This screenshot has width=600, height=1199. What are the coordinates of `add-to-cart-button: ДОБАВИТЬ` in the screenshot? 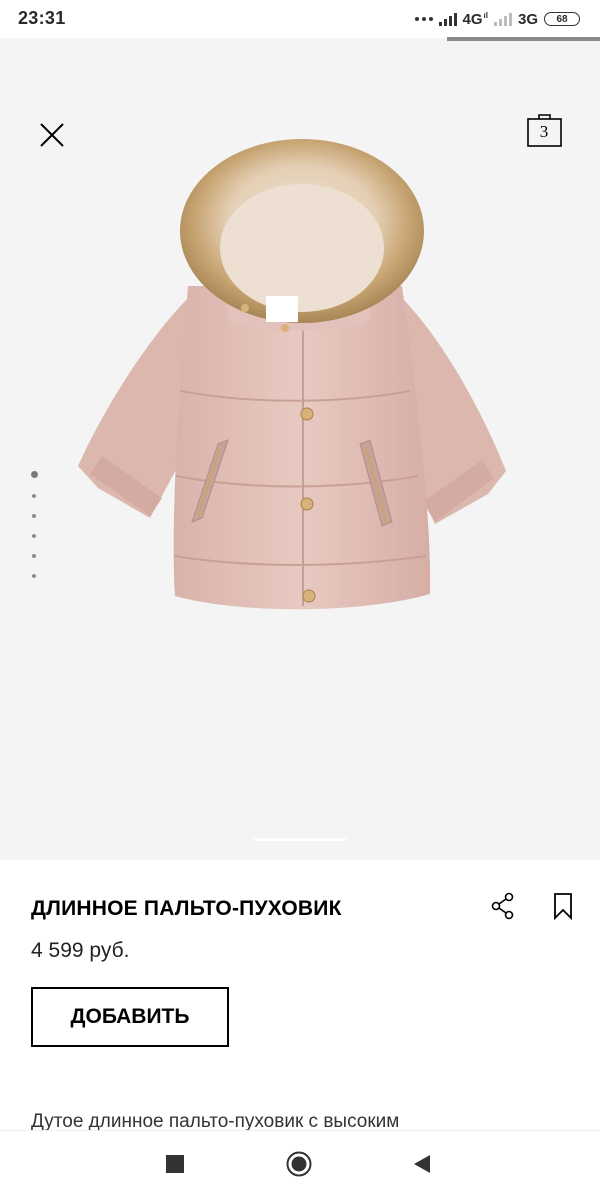 It's located at (130, 1017).